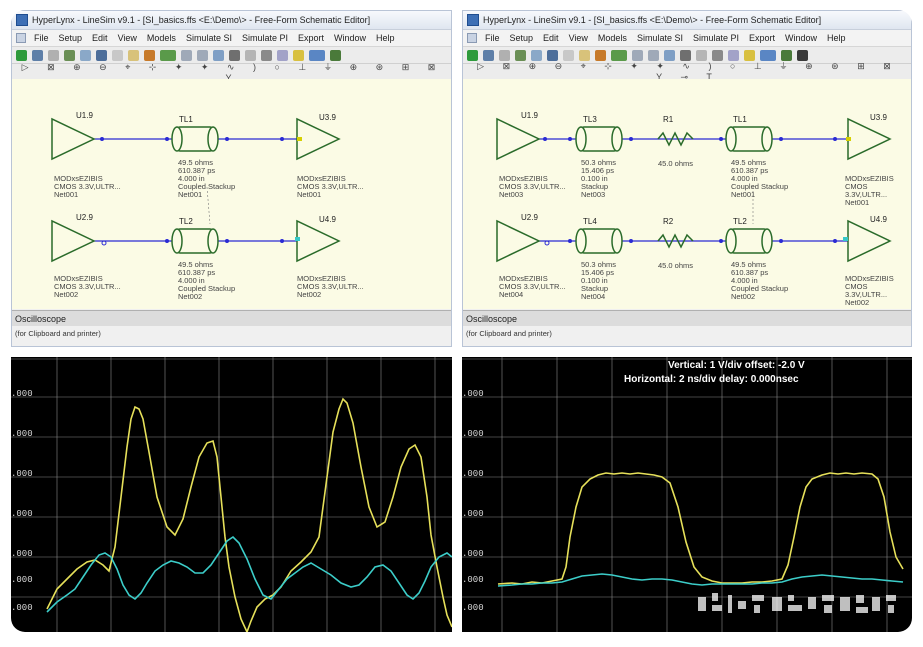 This screenshot has width=923, height=647. What do you see at coordinates (511, 194) in the screenshot?
I see `u1-net: Net003` at bounding box center [511, 194].